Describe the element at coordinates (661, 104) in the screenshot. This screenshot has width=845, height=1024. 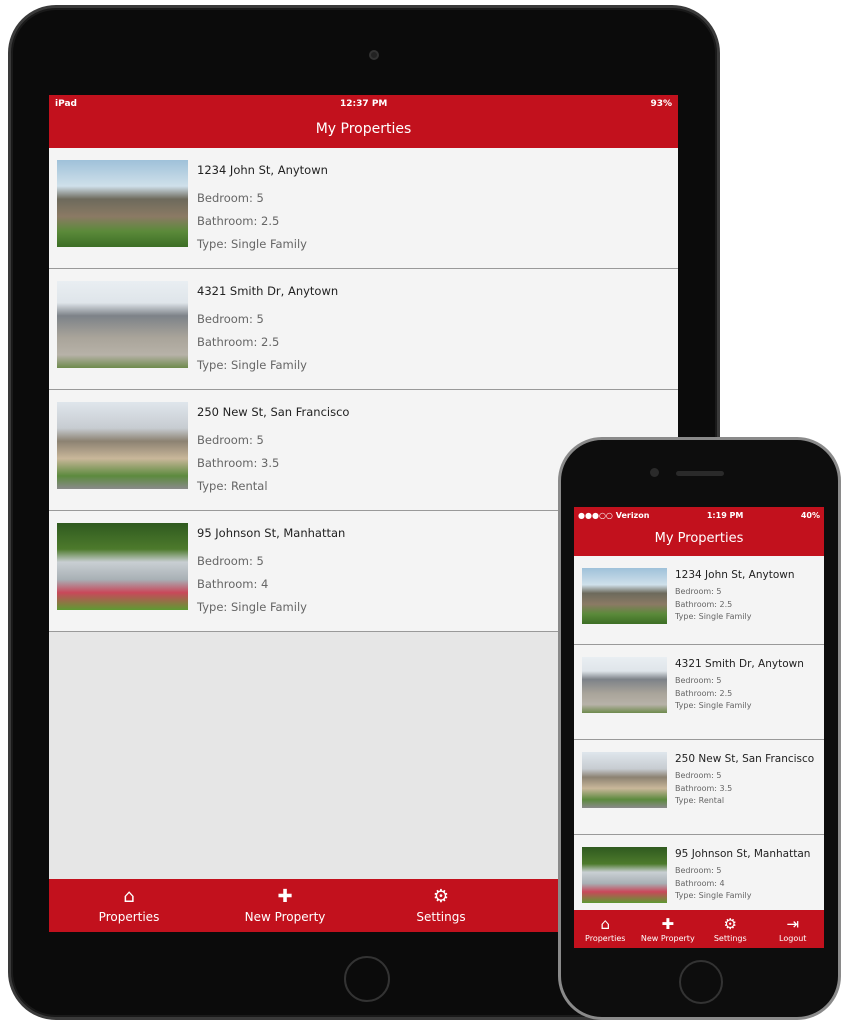
I see `battery-level: 93%` at that location.